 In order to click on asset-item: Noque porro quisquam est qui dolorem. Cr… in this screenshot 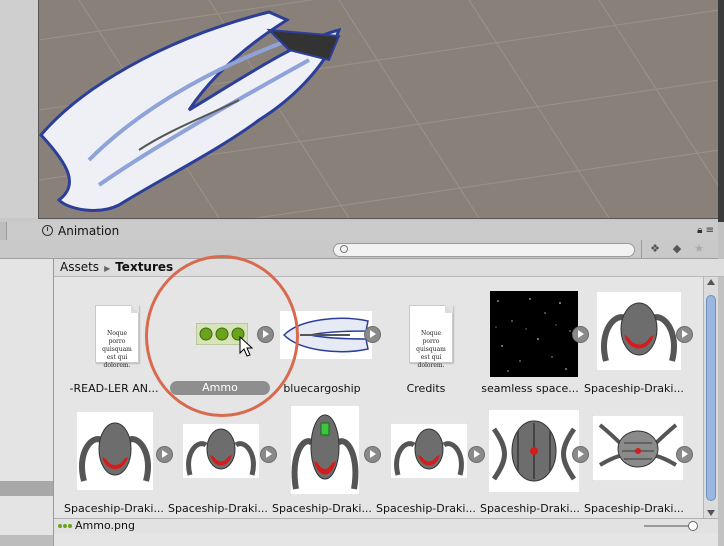, I will do `click(426, 338)`.